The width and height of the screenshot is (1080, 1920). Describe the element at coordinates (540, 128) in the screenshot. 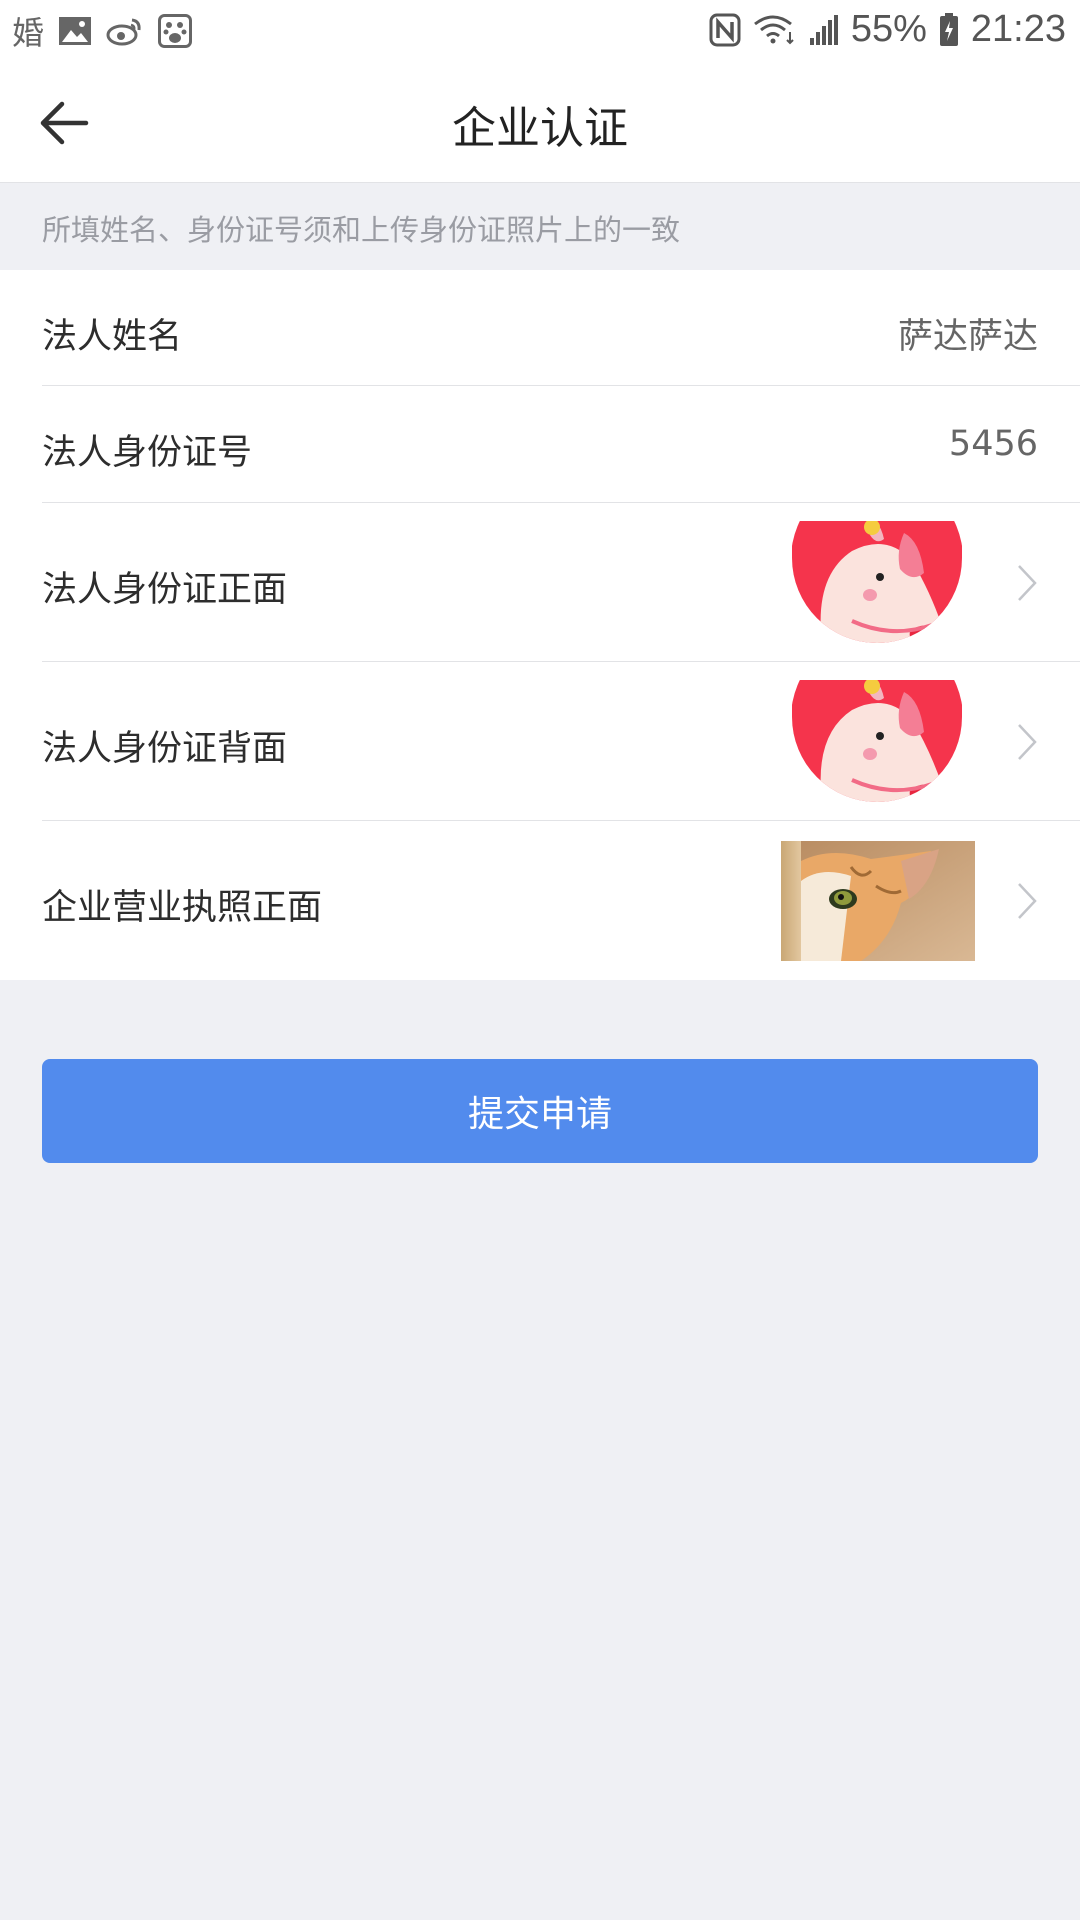

I see `page-title: 企业认证` at that location.